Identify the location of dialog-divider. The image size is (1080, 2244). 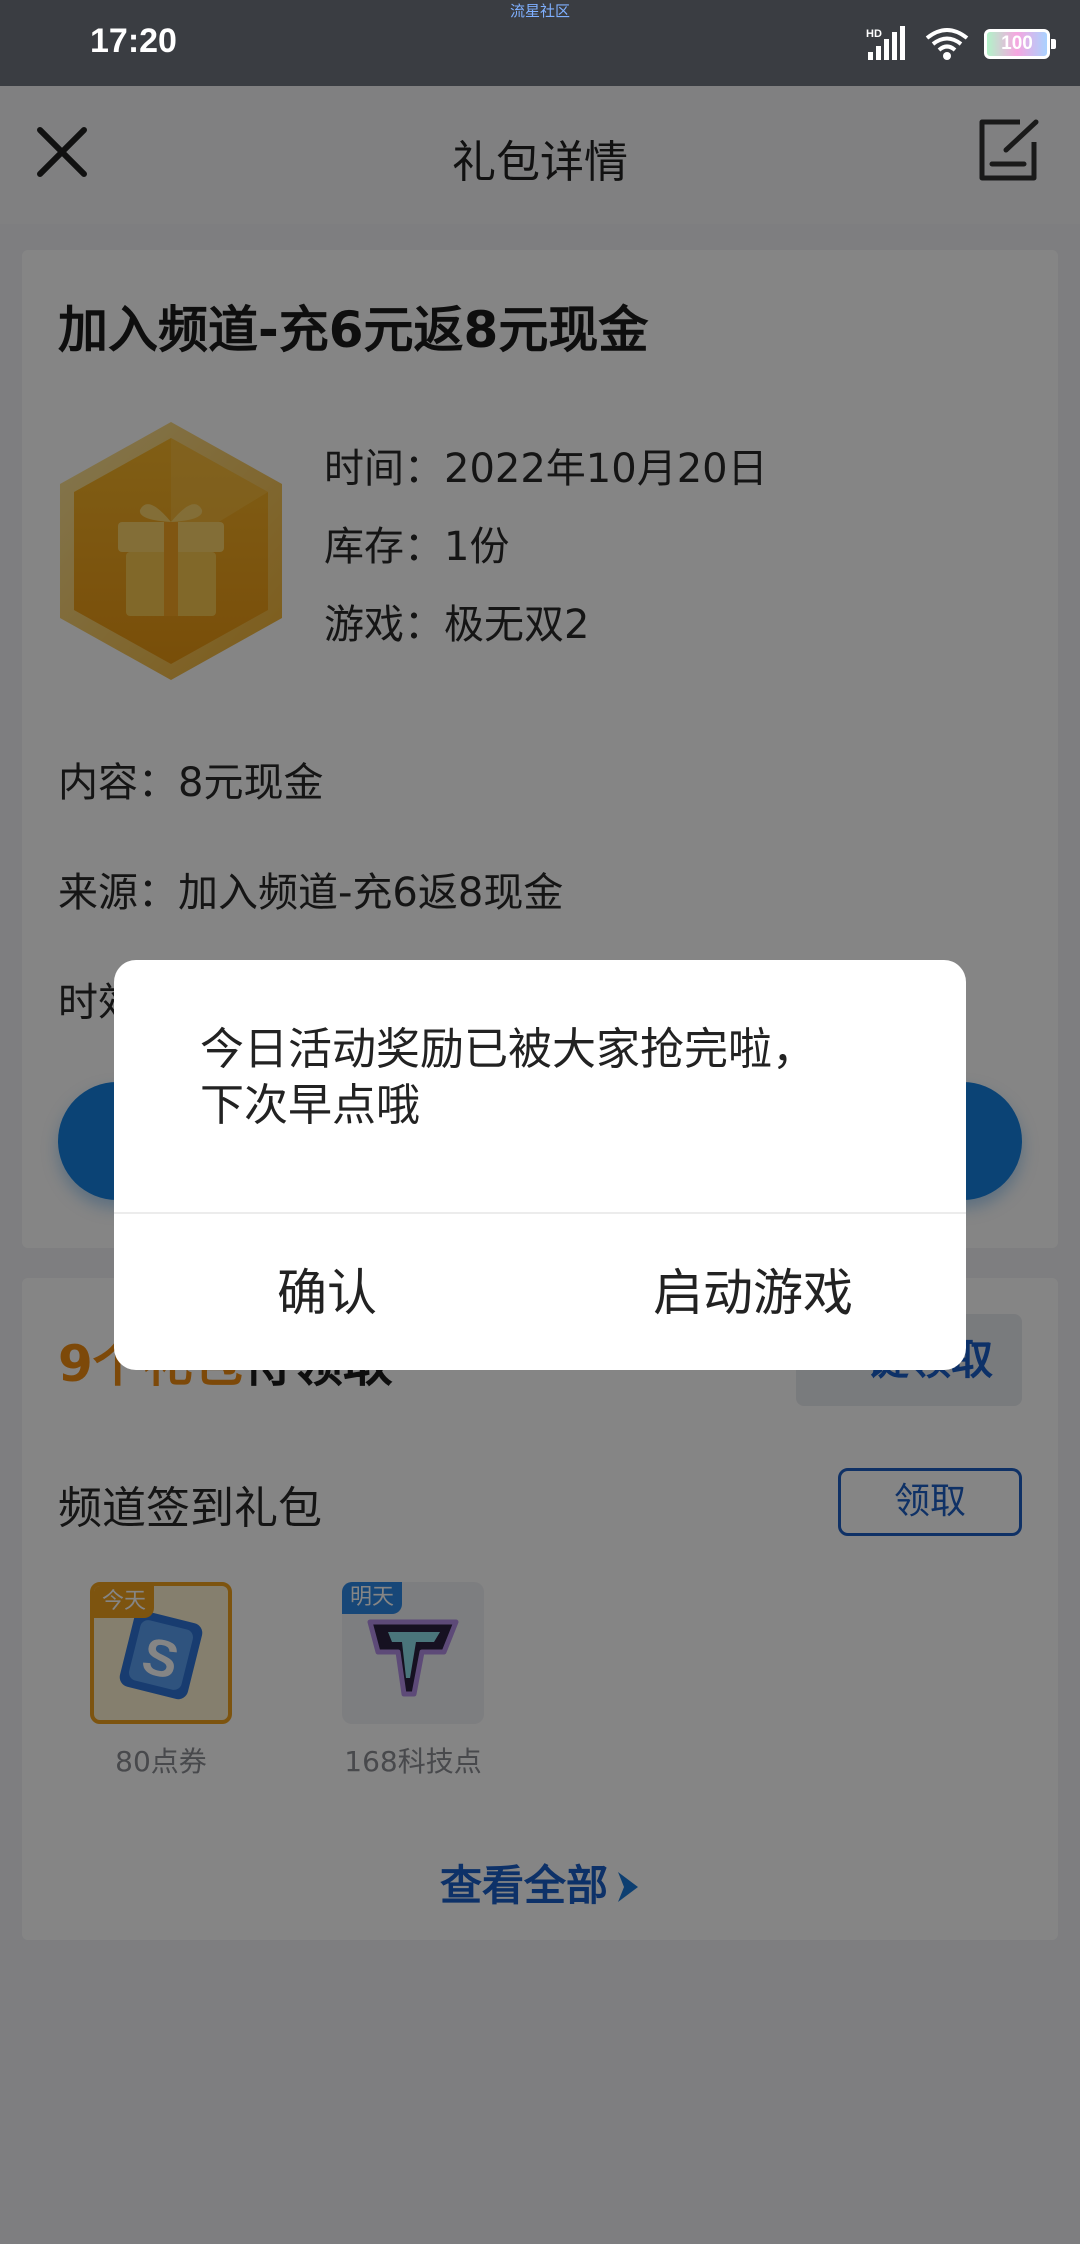
(540, 1213).